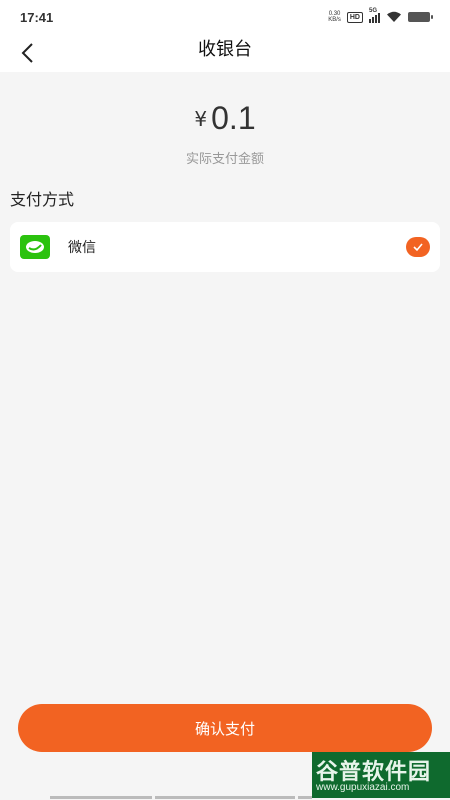 The height and width of the screenshot is (800, 450). Describe the element at coordinates (225, 17) in the screenshot. I see `status-bar: 17:41 0.30 KB/s HD 5G` at that location.